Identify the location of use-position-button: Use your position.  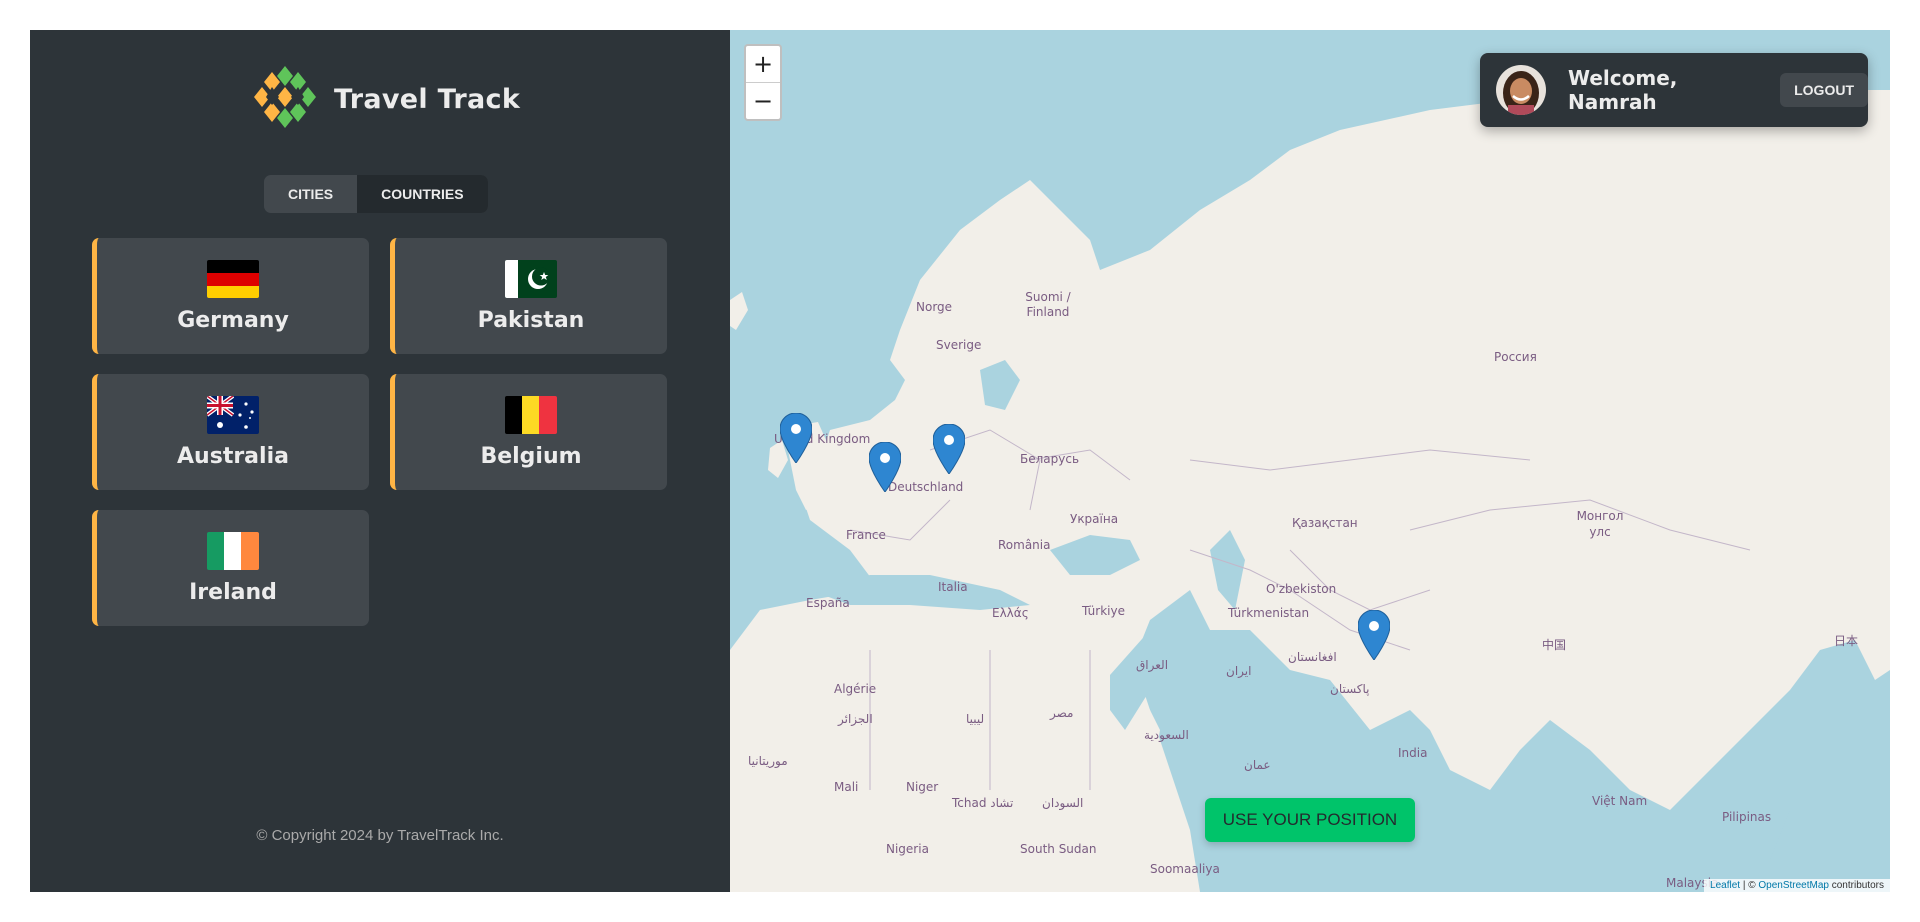
(1310, 820).